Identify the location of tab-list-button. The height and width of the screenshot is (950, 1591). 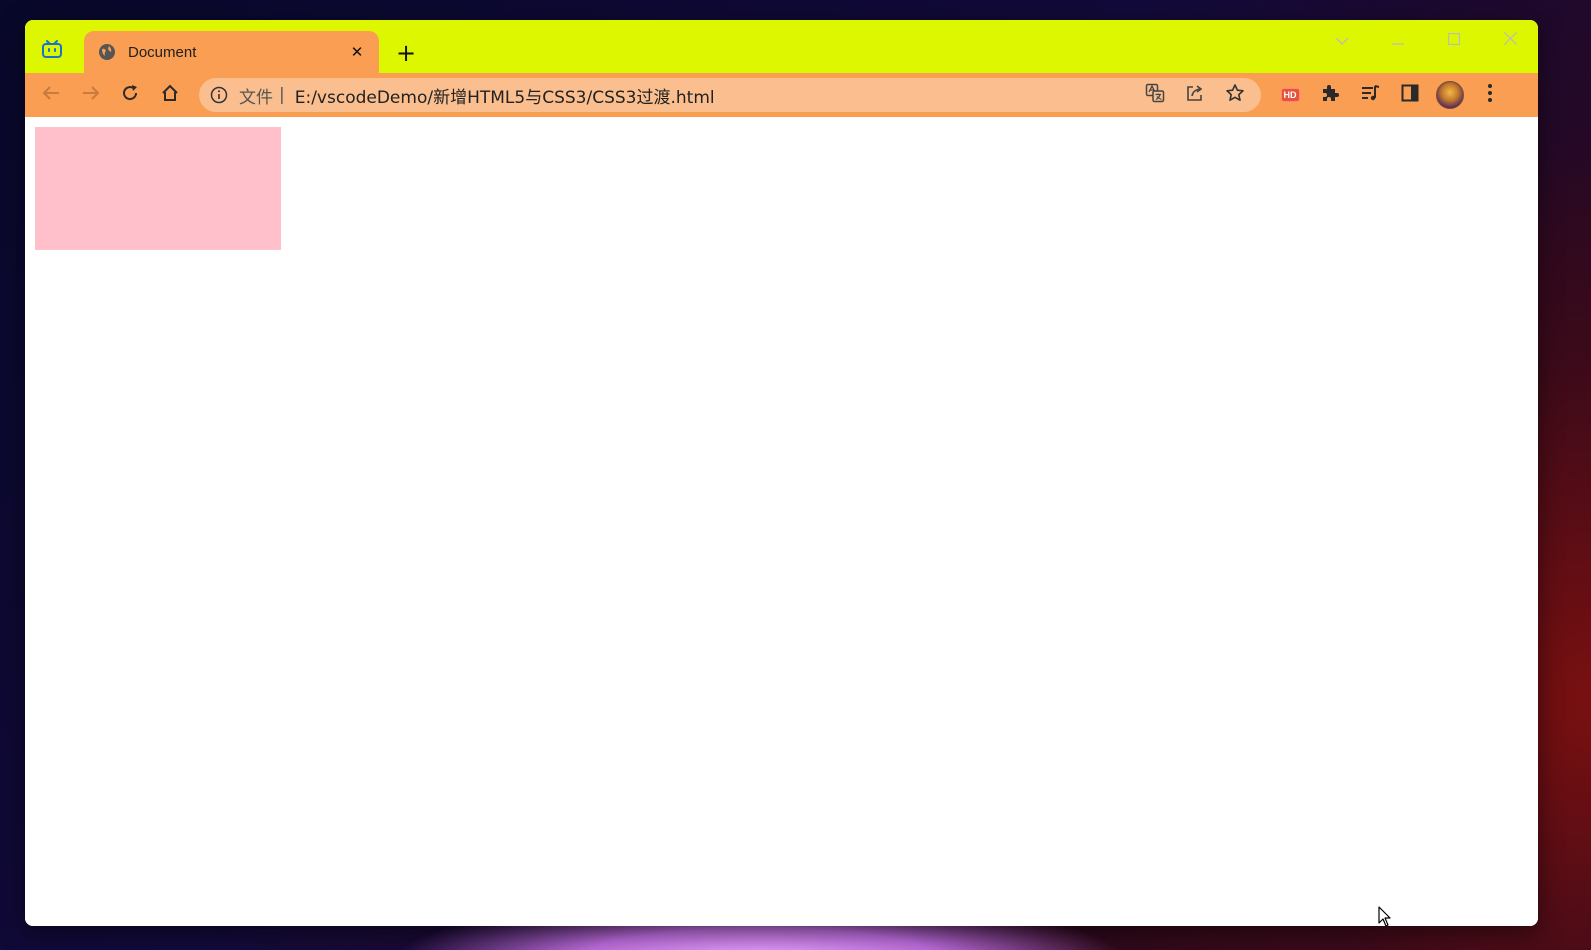
(1342, 39).